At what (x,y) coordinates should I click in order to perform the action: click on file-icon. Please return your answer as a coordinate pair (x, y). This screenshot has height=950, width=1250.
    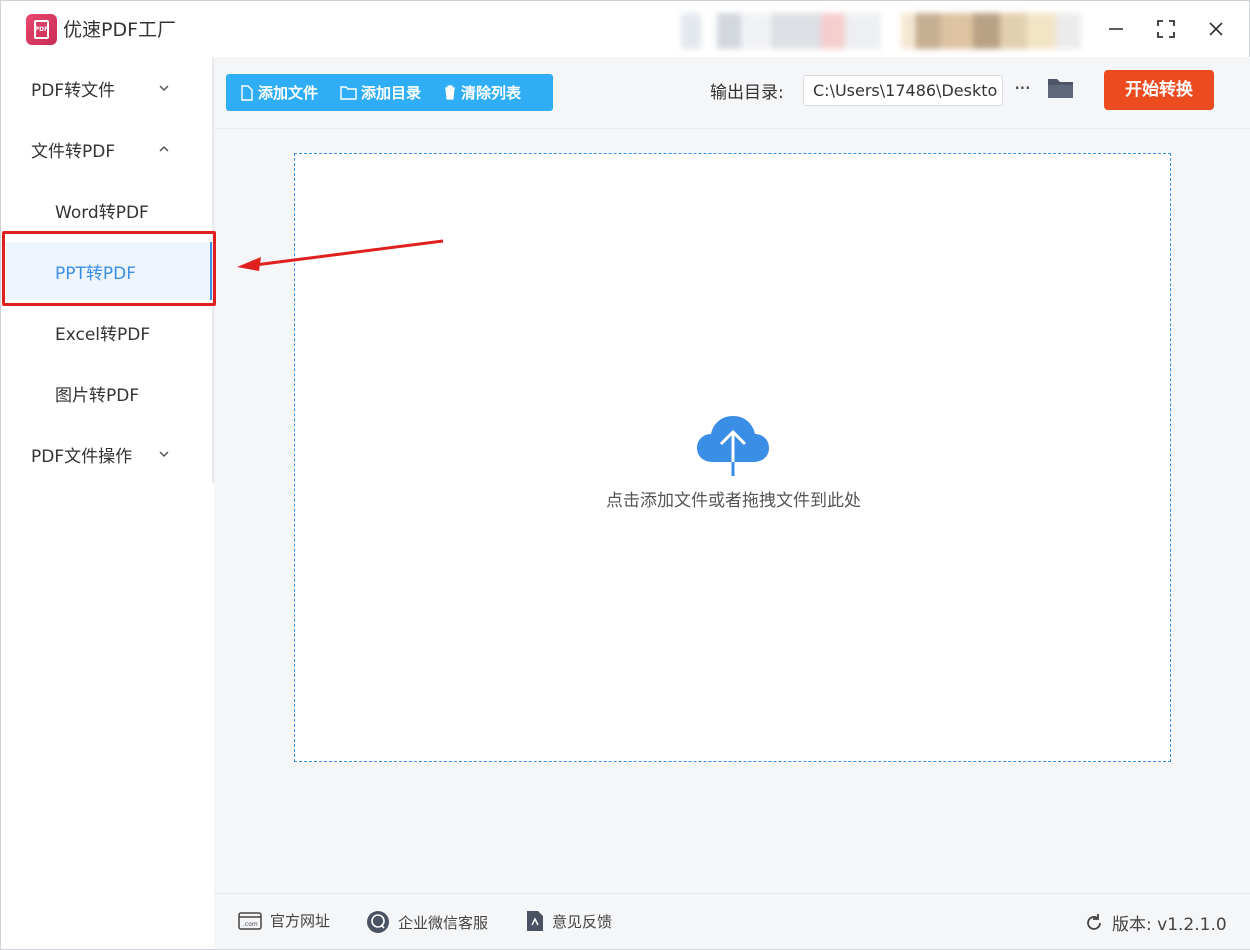
    Looking at the image, I should click on (247, 92).